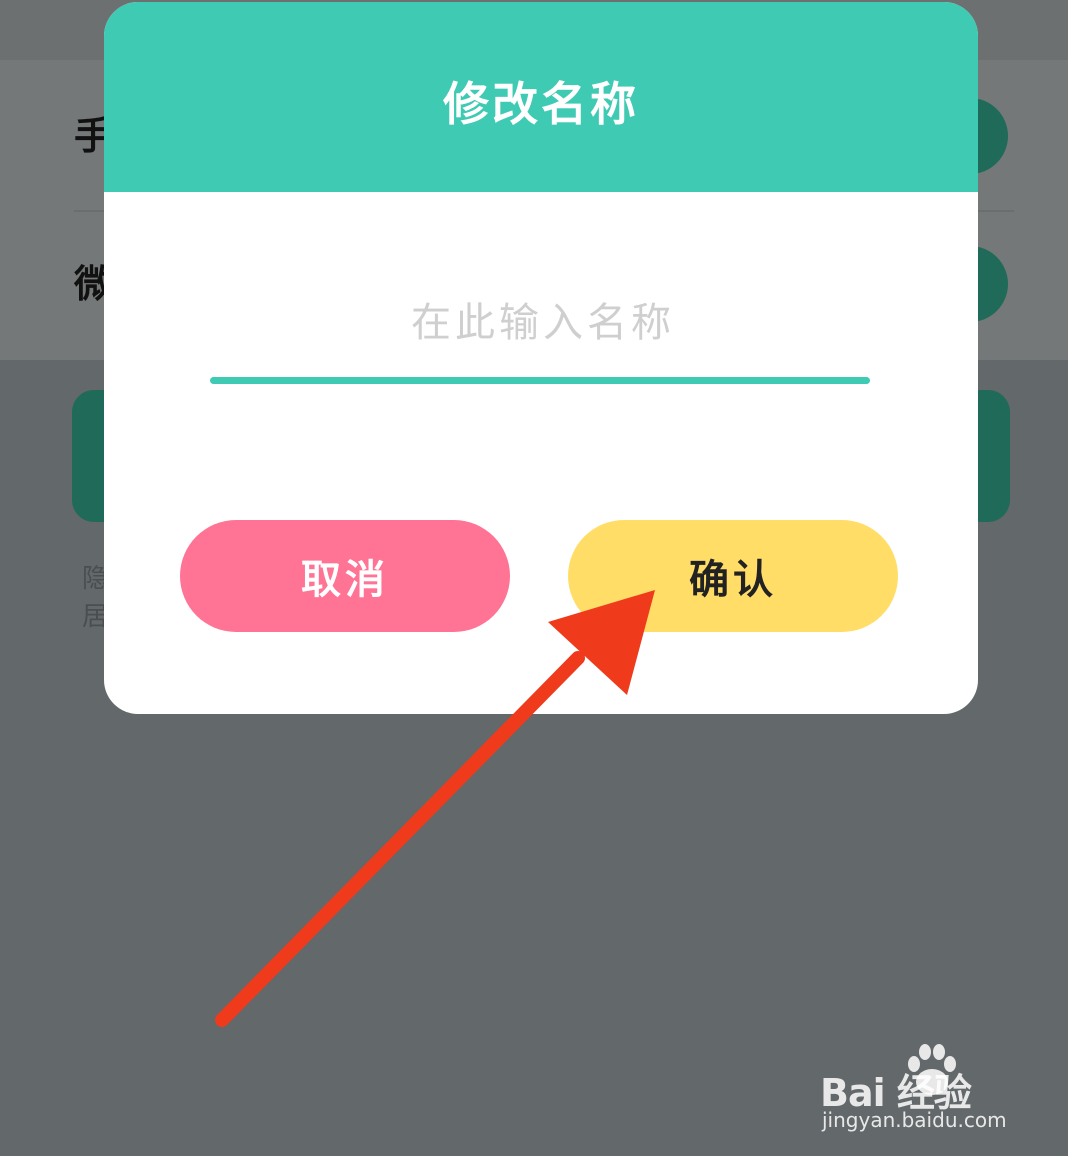 The image size is (1068, 1156). What do you see at coordinates (540, 380) in the screenshot?
I see `input-underline` at bounding box center [540, 380].